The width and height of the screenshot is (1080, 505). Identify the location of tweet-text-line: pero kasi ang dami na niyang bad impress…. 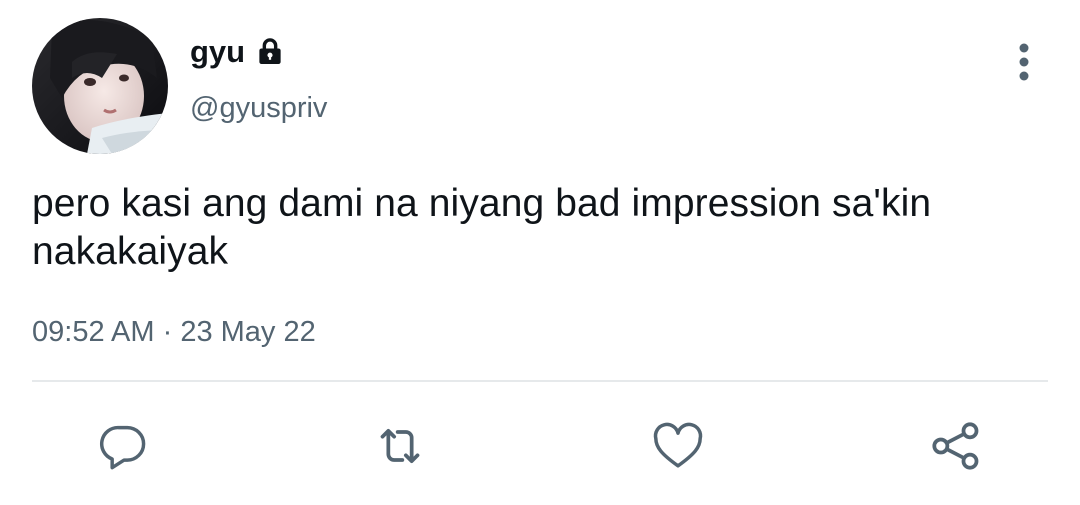
(482, 203).